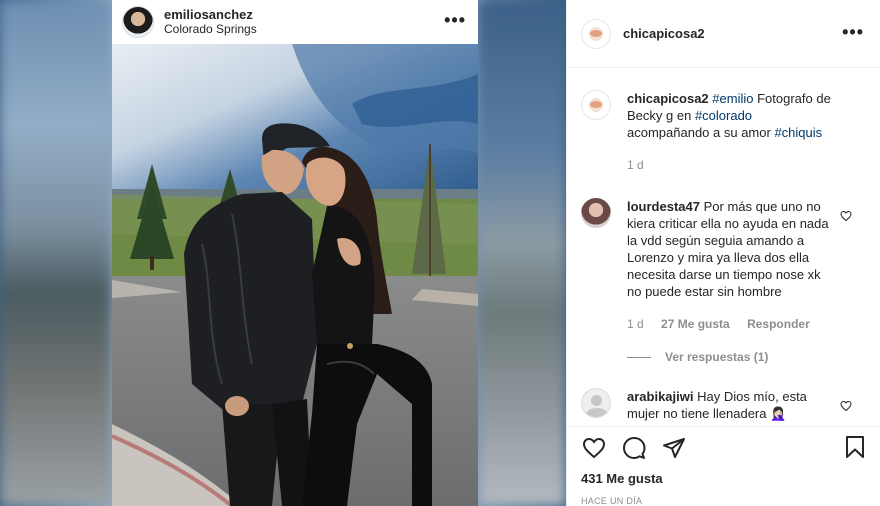 The width and height of the screenshot is (880, 506). I want to click on post-user-info: emiliosanchez Colorado Springs, so click(210, 22).